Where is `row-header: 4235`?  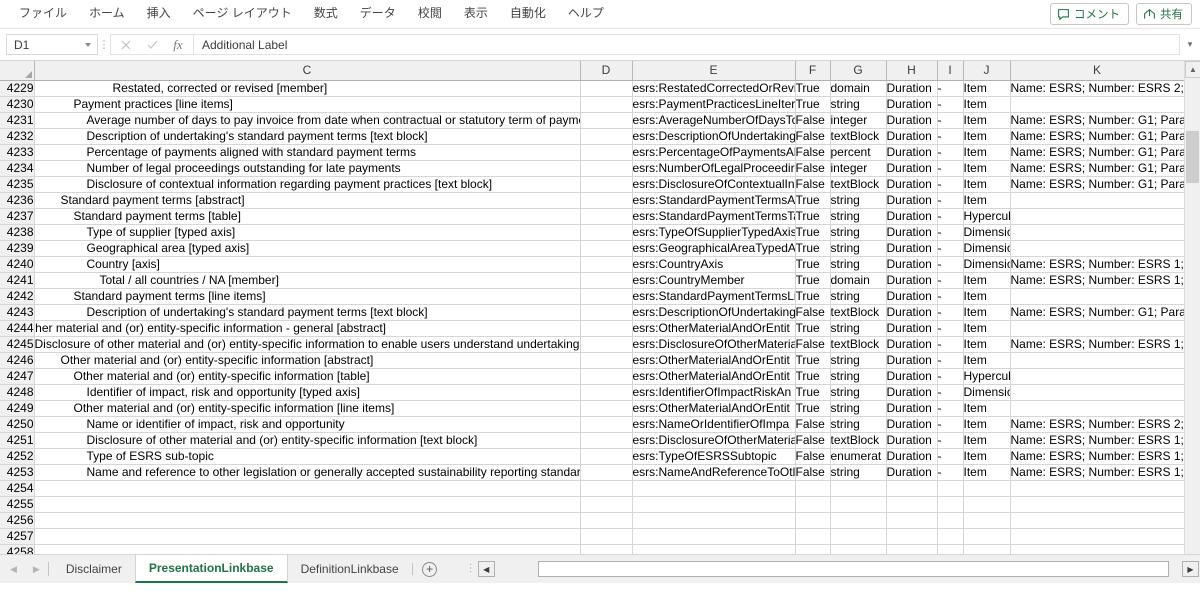
row-header: 4235 is located at coordinates (17, 184).